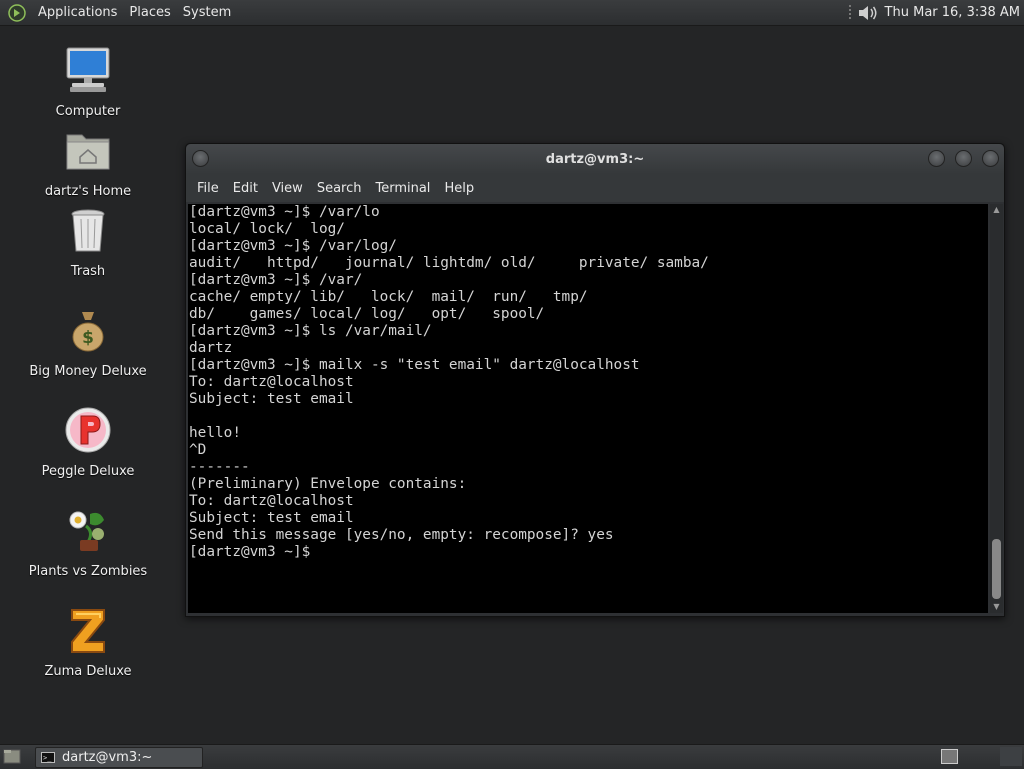 This screenshot has height=769, width=1024. What do you see at coordinates (88, 471) in the screenshot?
I see `desktop-icon-label: Peggle Deluxe` at bounding box center [88, 471].